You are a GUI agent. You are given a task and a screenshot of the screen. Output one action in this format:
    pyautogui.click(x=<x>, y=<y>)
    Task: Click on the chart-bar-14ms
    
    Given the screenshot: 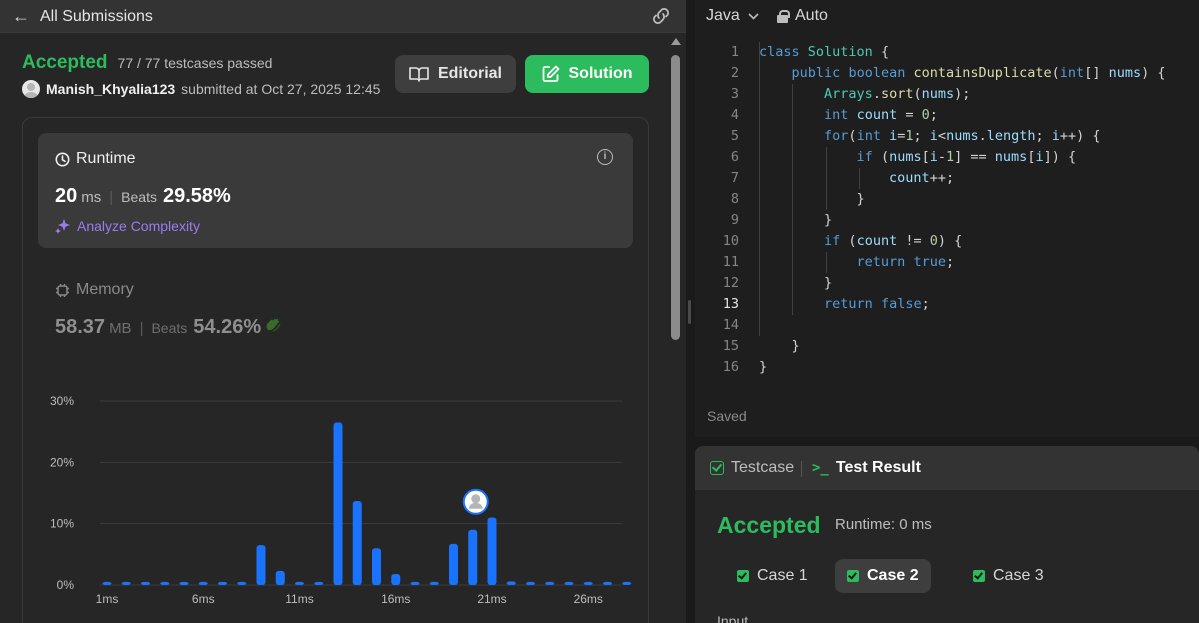 What is the action you would take?
    pyautogui.click(x=357, y=542)
    